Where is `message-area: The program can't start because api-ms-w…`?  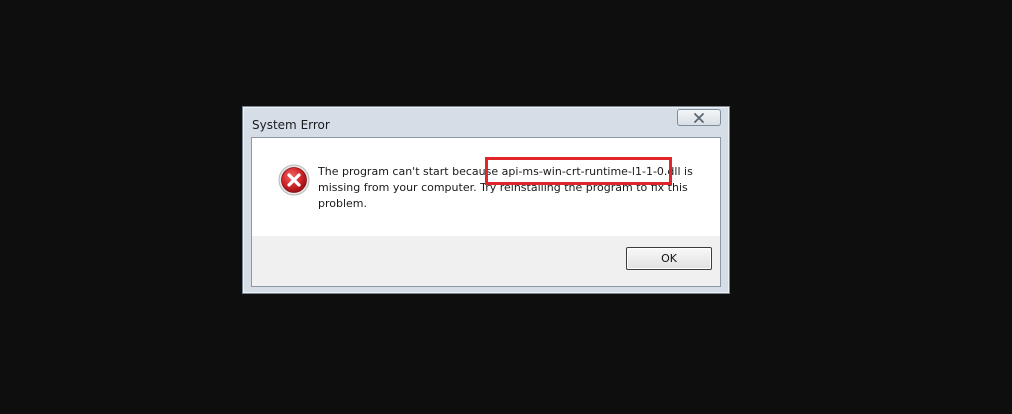 message-area: The program can't start because api-ms-w… is located at coordinates (486, 187).